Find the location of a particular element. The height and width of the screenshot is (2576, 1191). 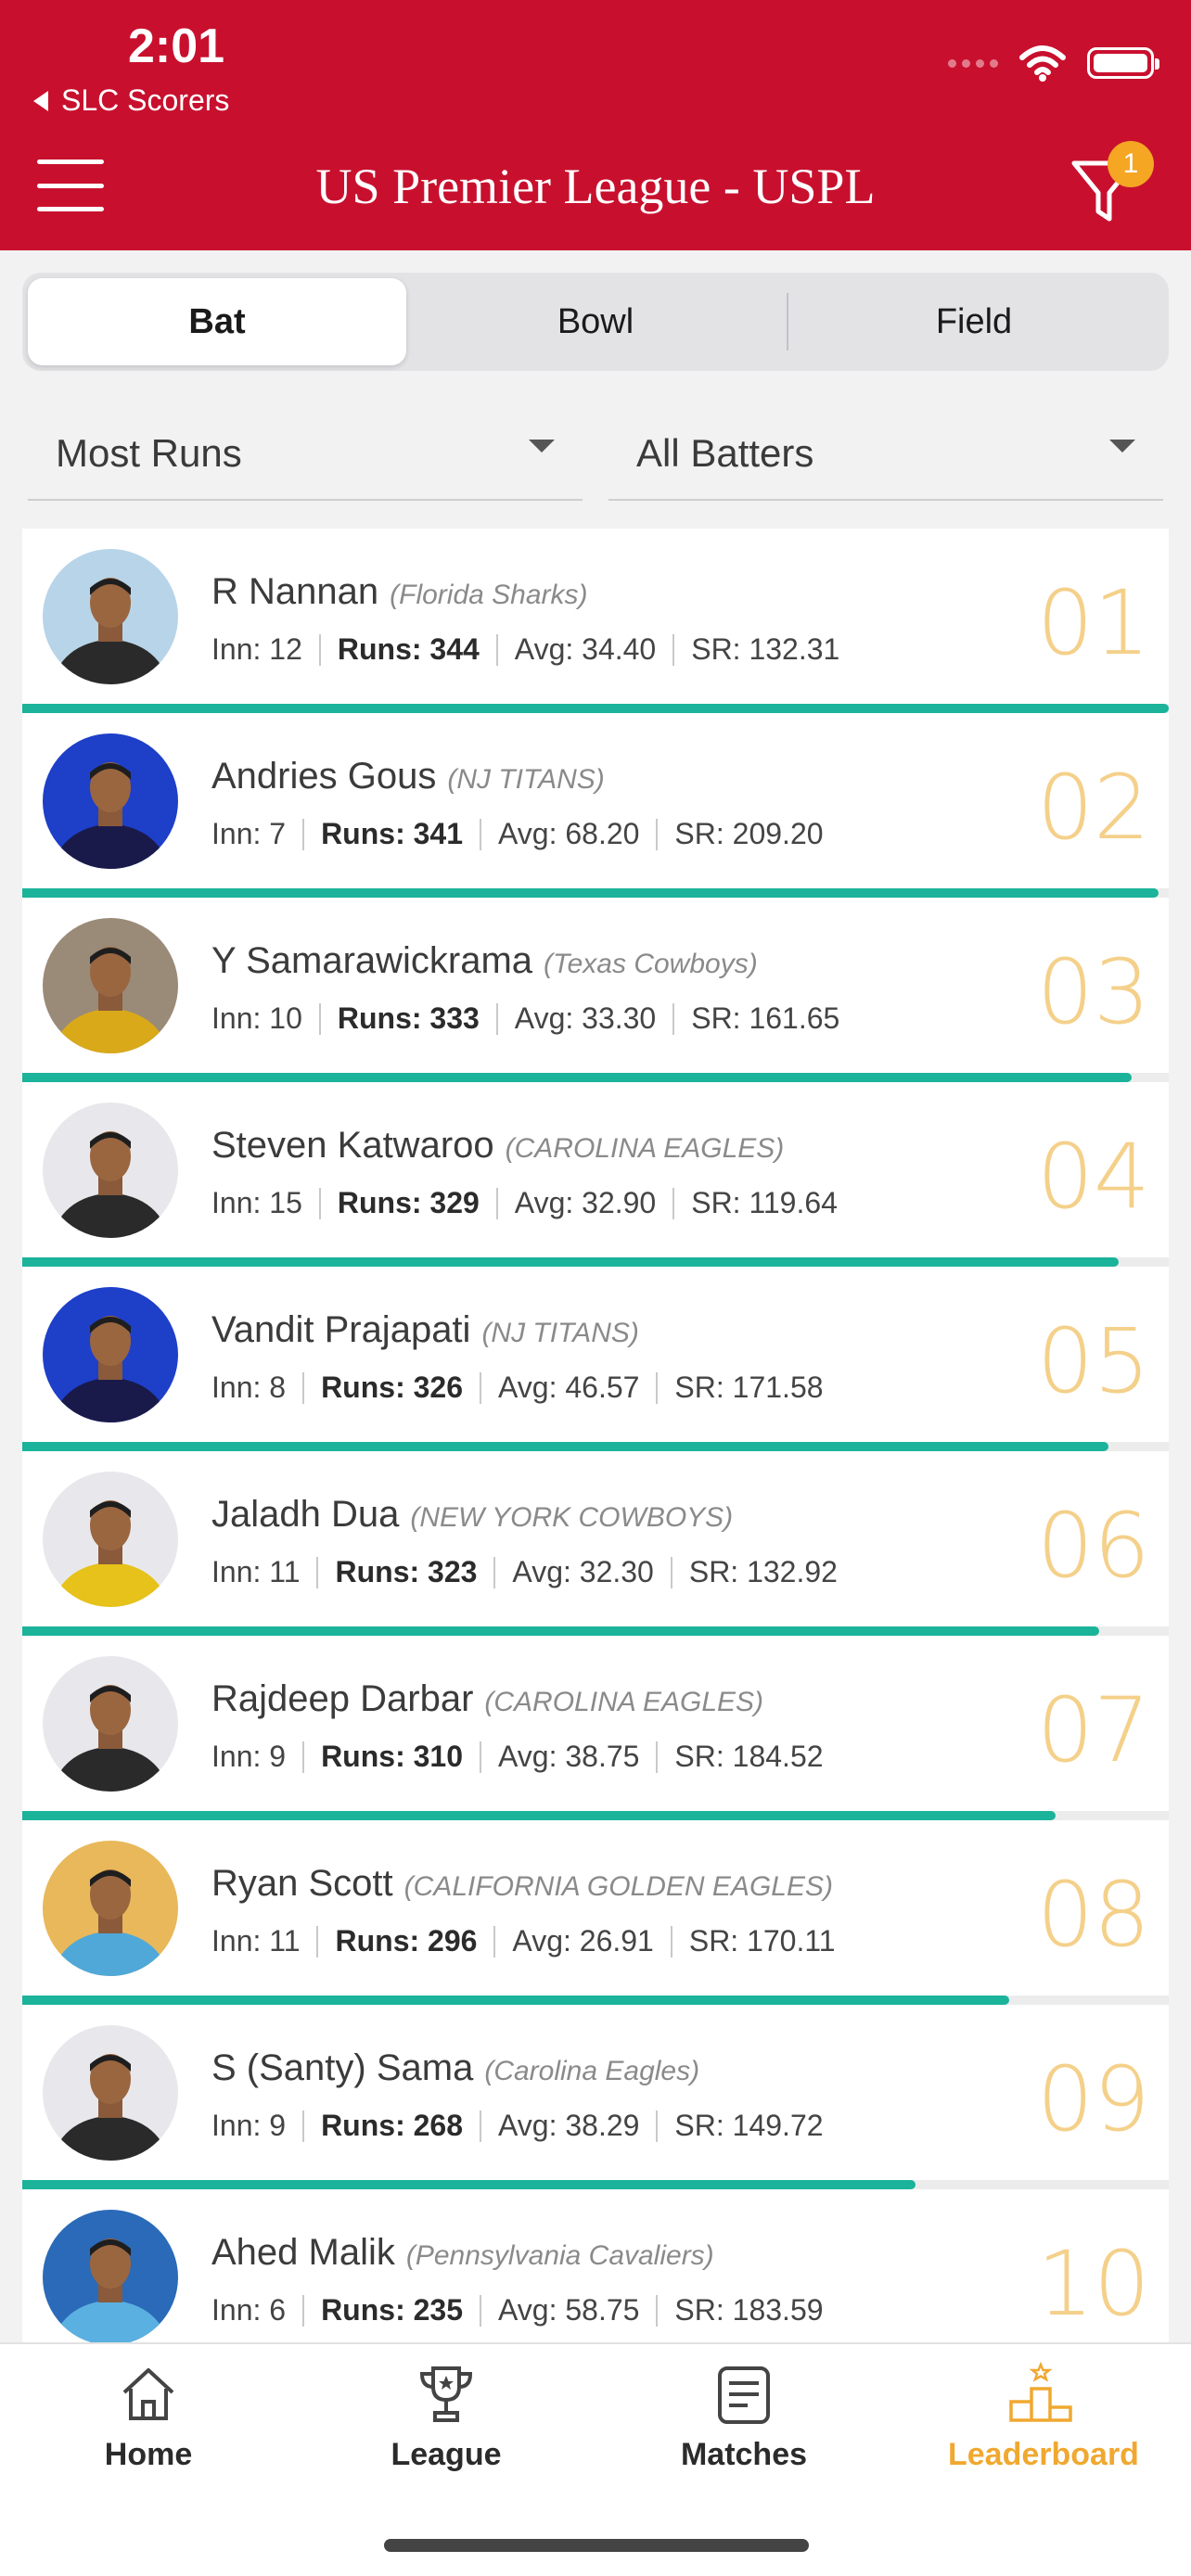

player-stats: Inn: 12 Runs: 344 Avg: 34.40 SR: 132.31 is located at coordinates (525, 649).